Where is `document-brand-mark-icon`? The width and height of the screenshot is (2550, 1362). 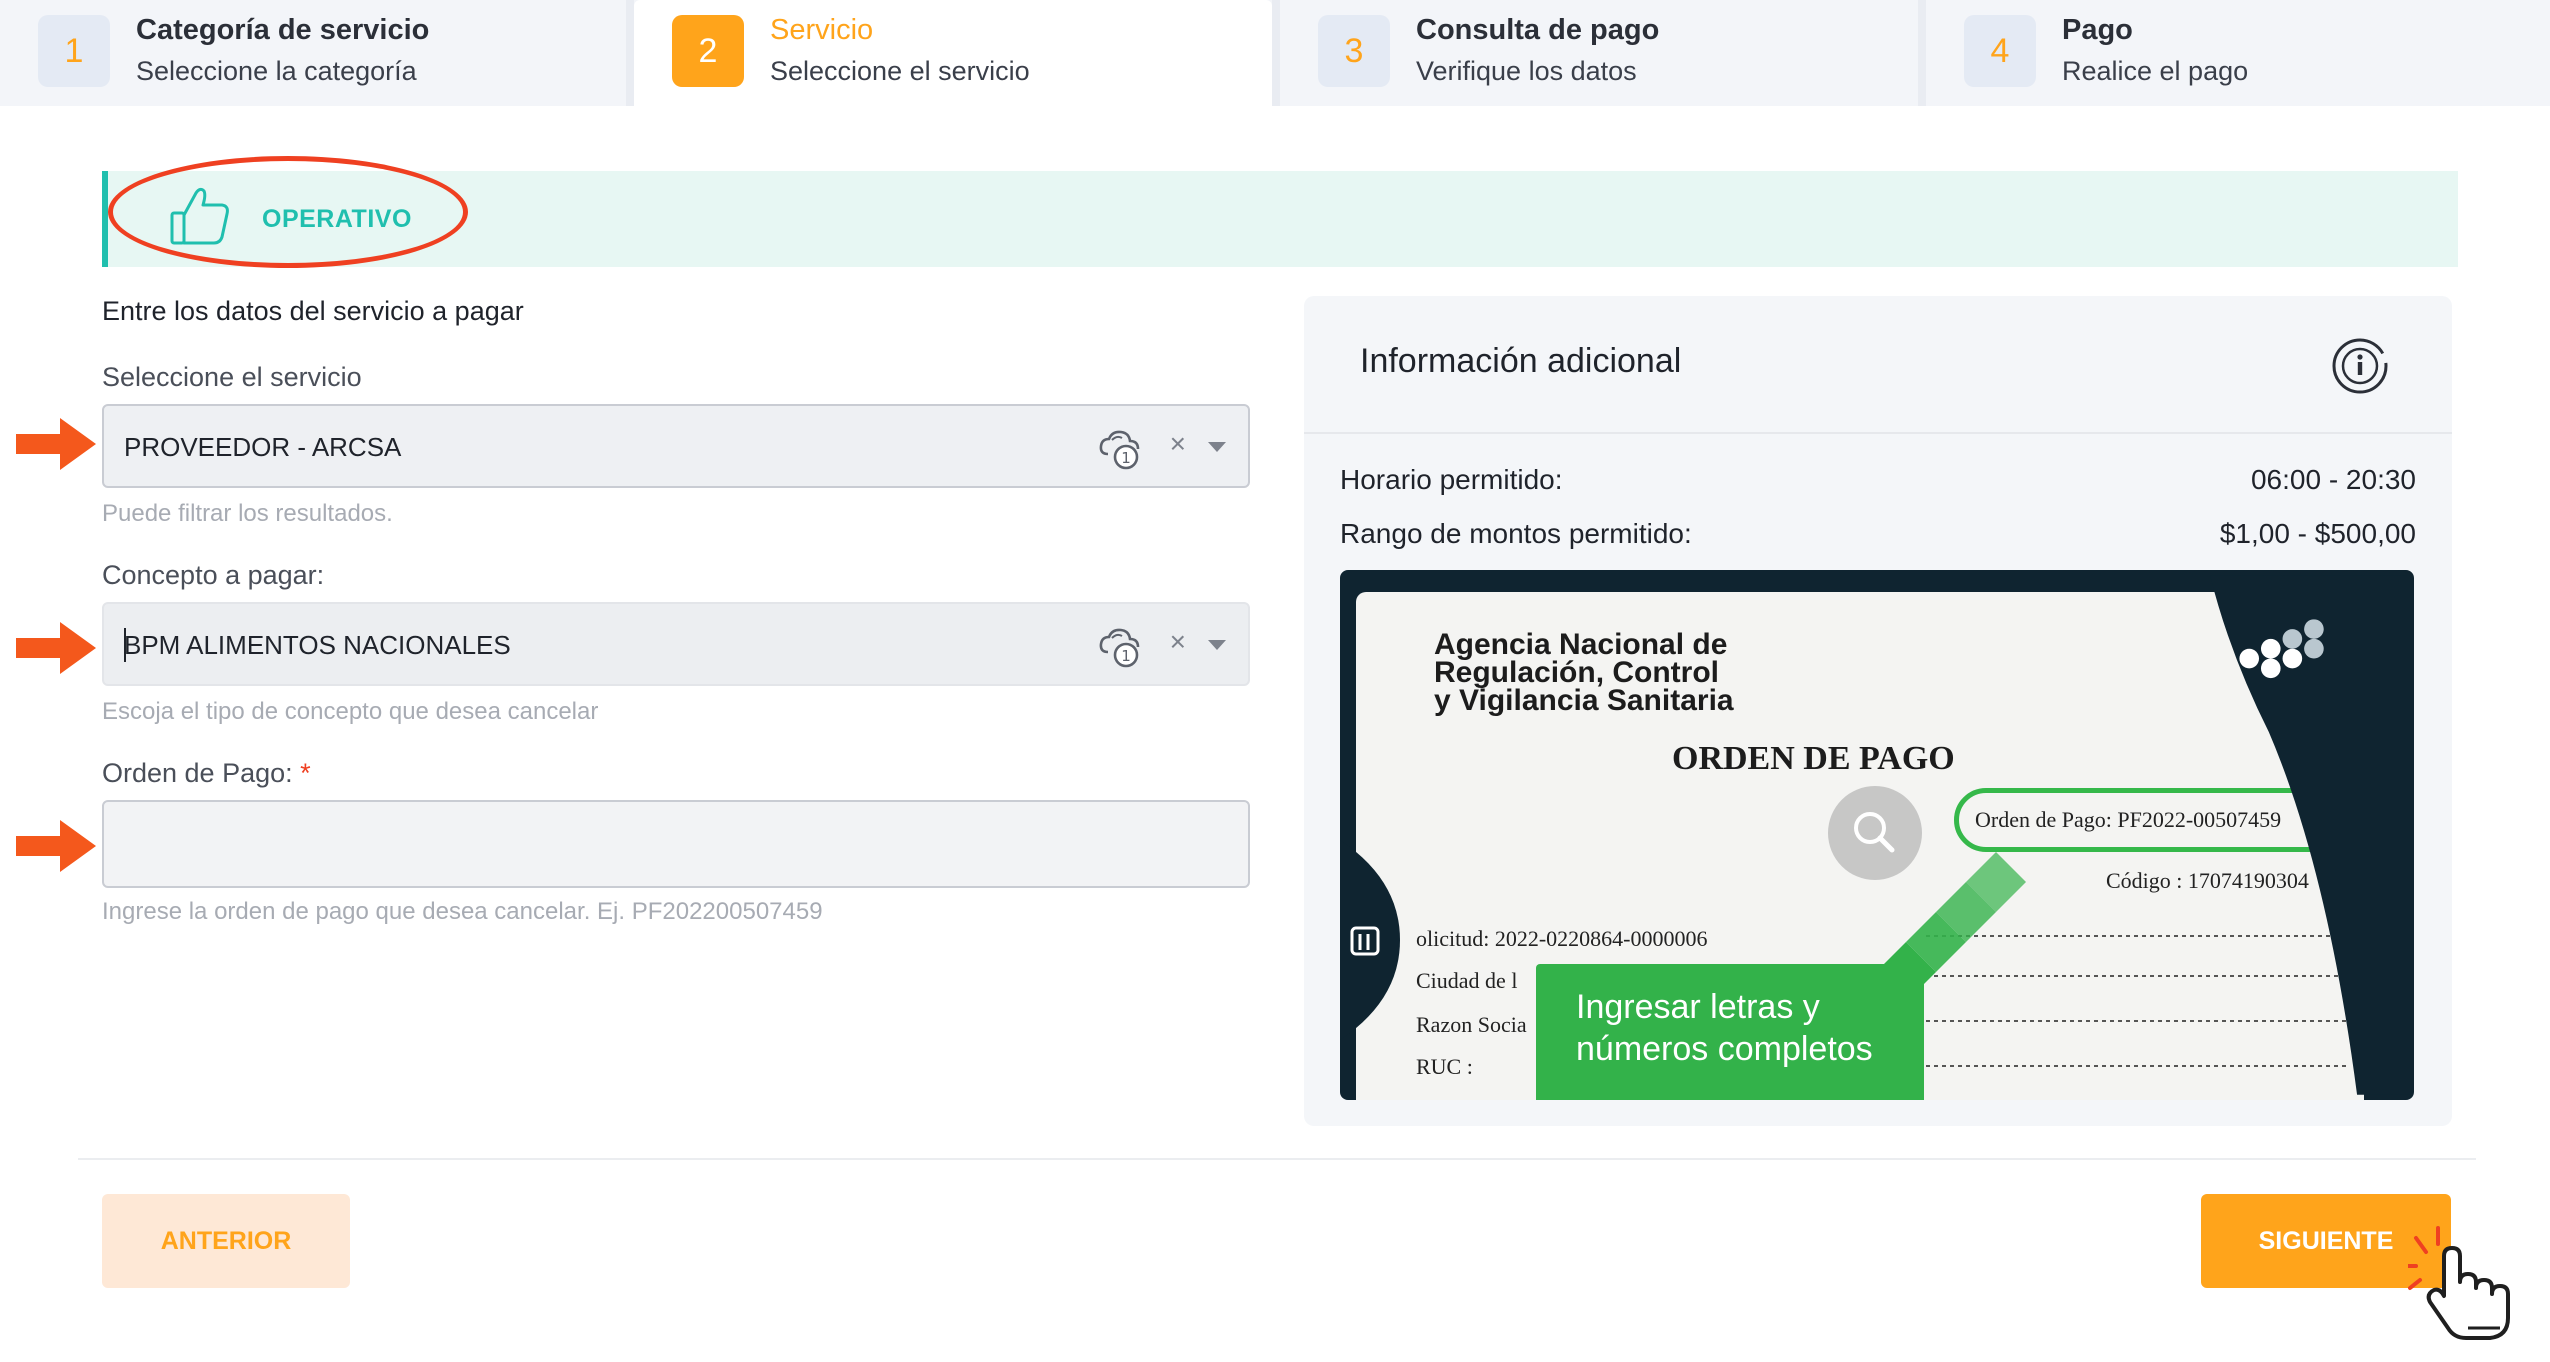
document-brand-mark-icon is located at coordinates (1370, 940).